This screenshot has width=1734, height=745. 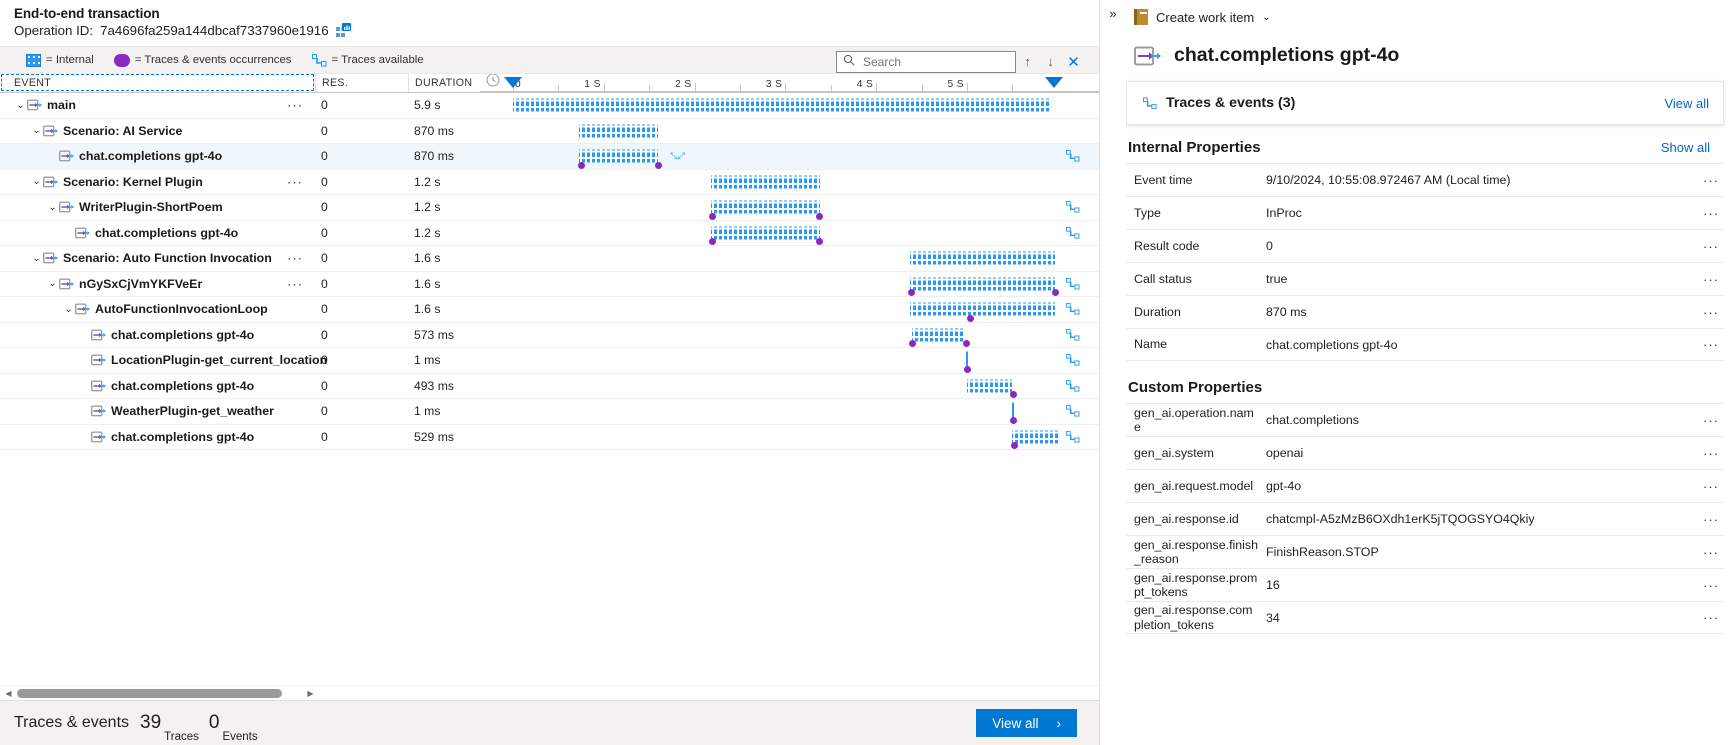 I want to click on scroll-track, so click(x=159, y=693).